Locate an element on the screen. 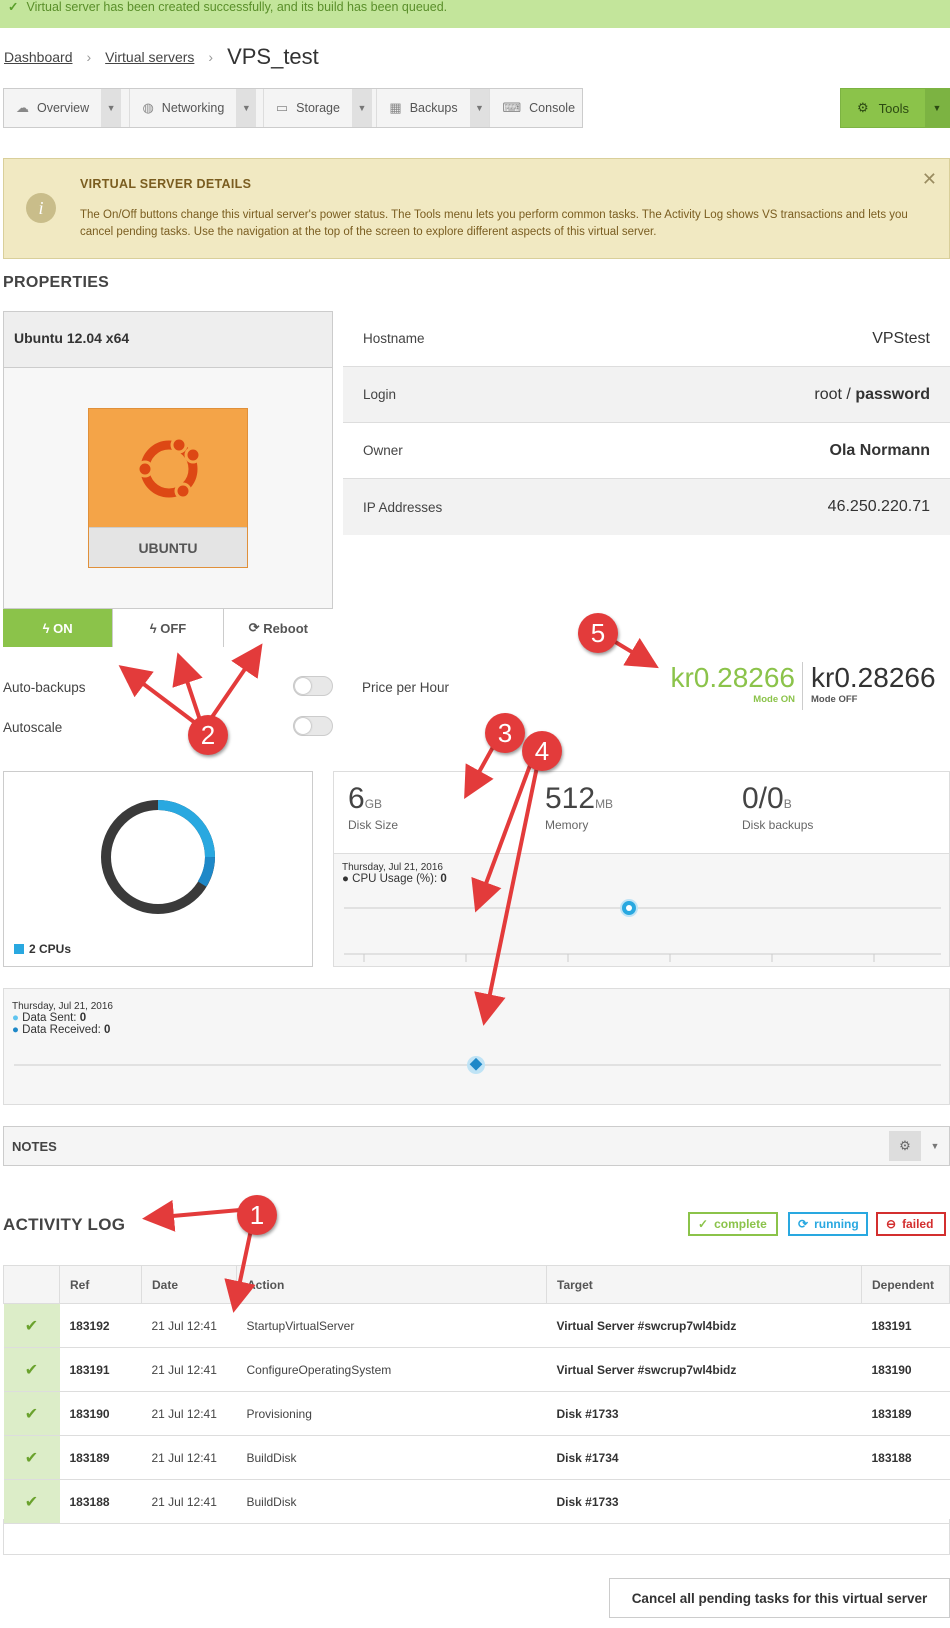 The height and width of the screenshot is (1628, 950). autoscale-toggle is located at coordinates (313, 726).